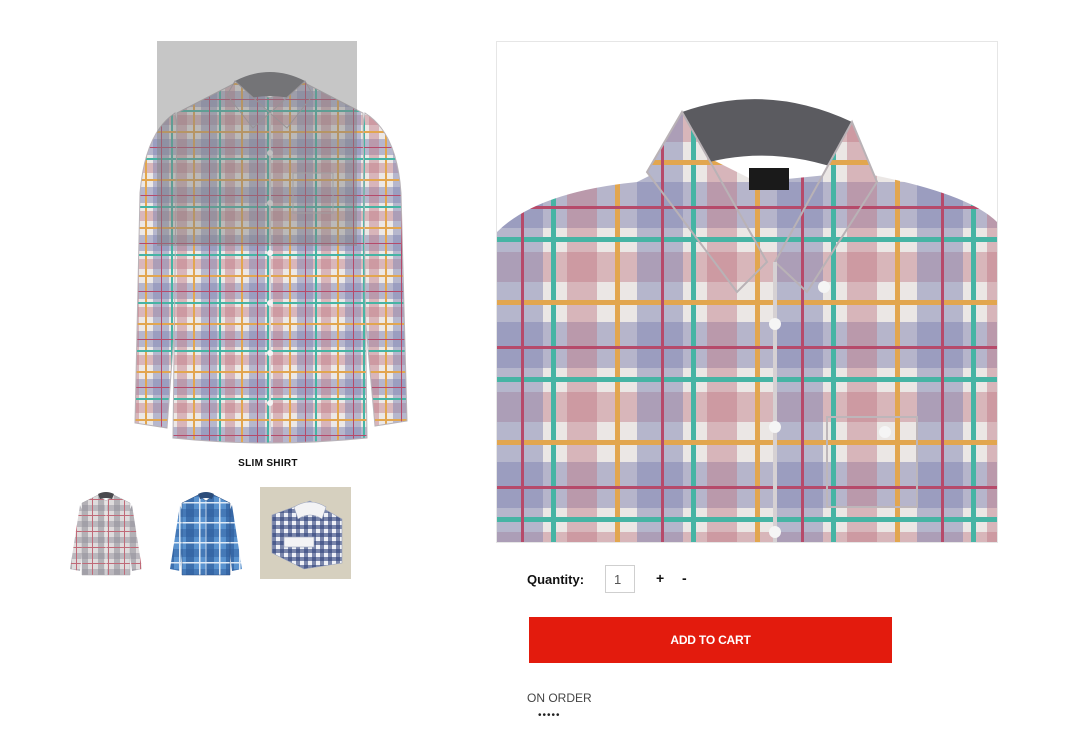 The height and width of the screenshot is (746, 1086). What do you see at coordinates (620, 579) in the screenshot?
I see `quantity-input` at bounding box center [620, 579].